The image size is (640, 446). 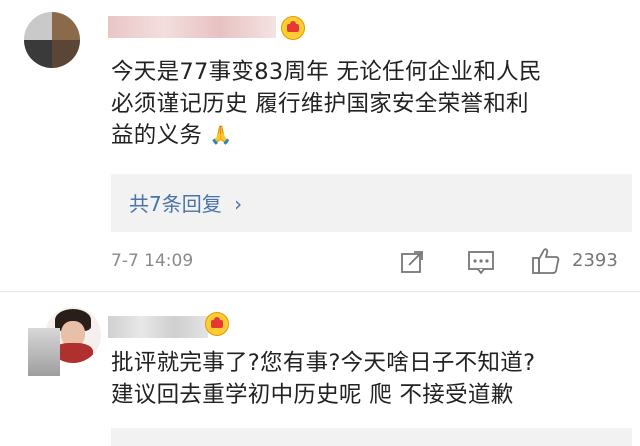 I want to click on comment-text-line: 益的义务 🙏, so click(x=371, y=136).